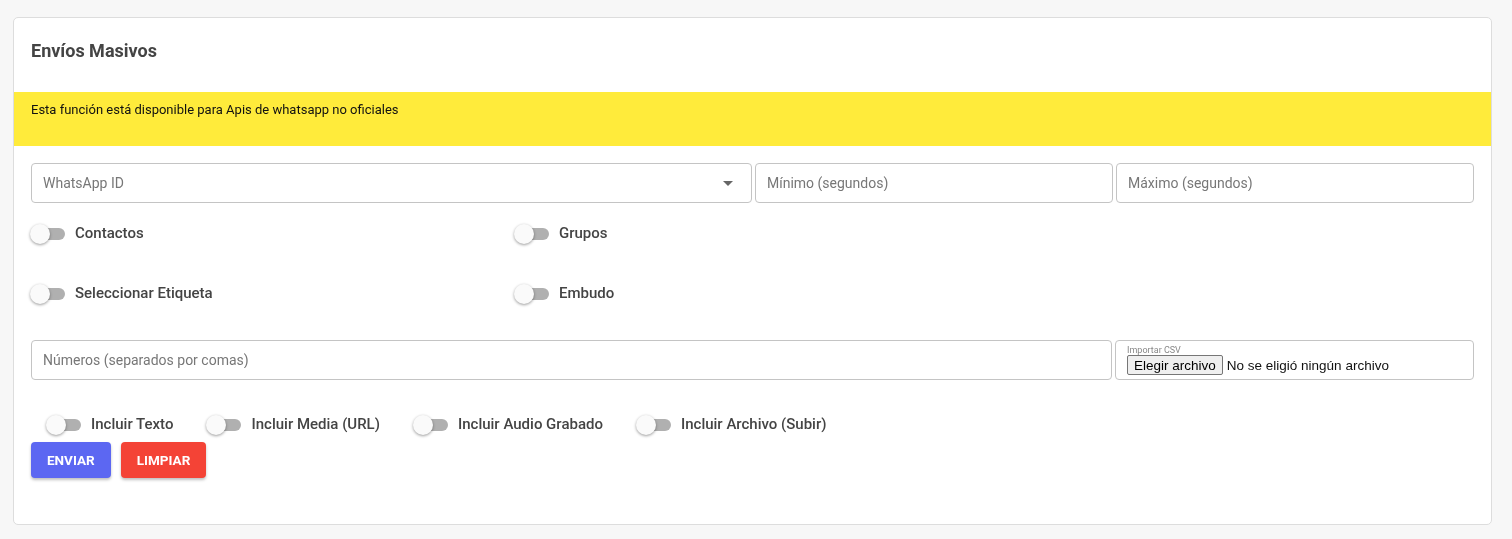  What do you see at coordinates (934, 183) in the screenshot?
I see `input-field: Mínimo (segundos)` at bounding box center [934, 183].